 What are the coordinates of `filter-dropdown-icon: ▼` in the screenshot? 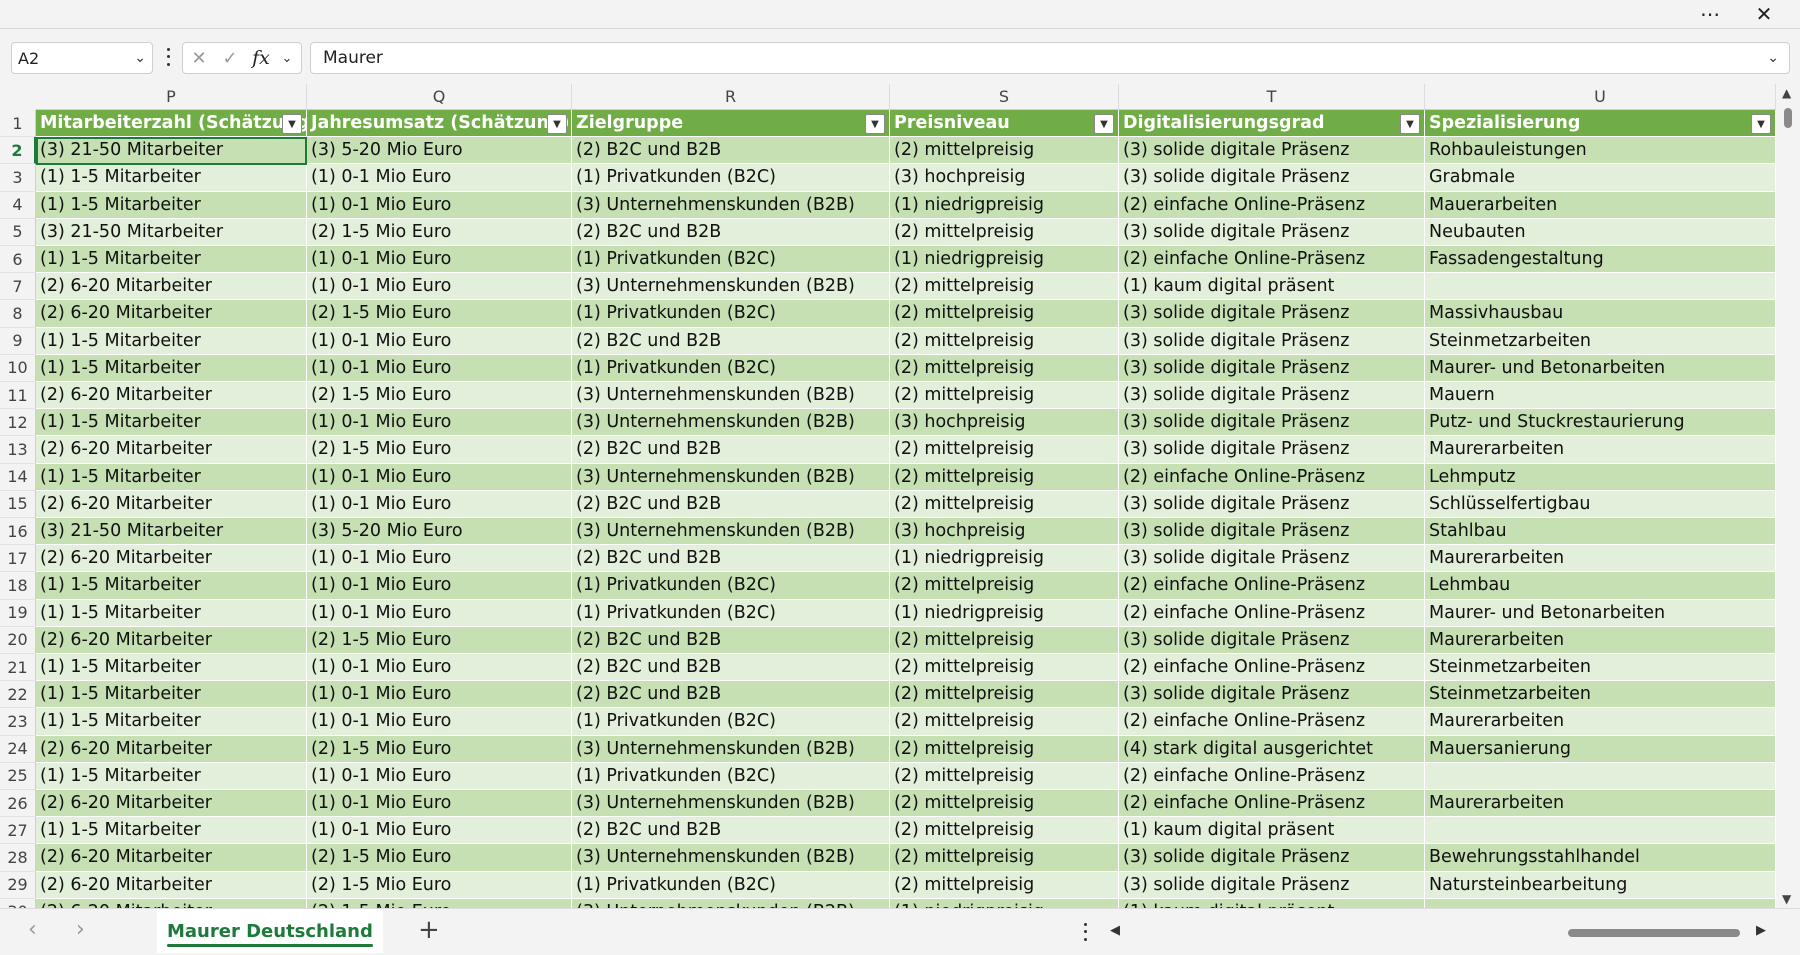 It's located at (557, 124).